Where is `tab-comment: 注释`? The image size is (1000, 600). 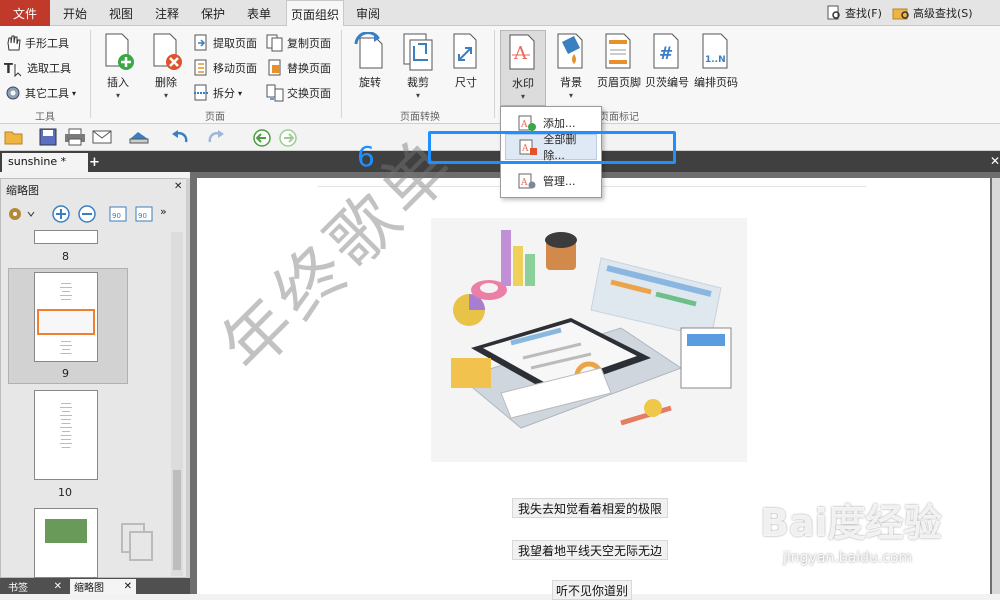
tab-comment: 注释 is located at coordinates (167, 13).